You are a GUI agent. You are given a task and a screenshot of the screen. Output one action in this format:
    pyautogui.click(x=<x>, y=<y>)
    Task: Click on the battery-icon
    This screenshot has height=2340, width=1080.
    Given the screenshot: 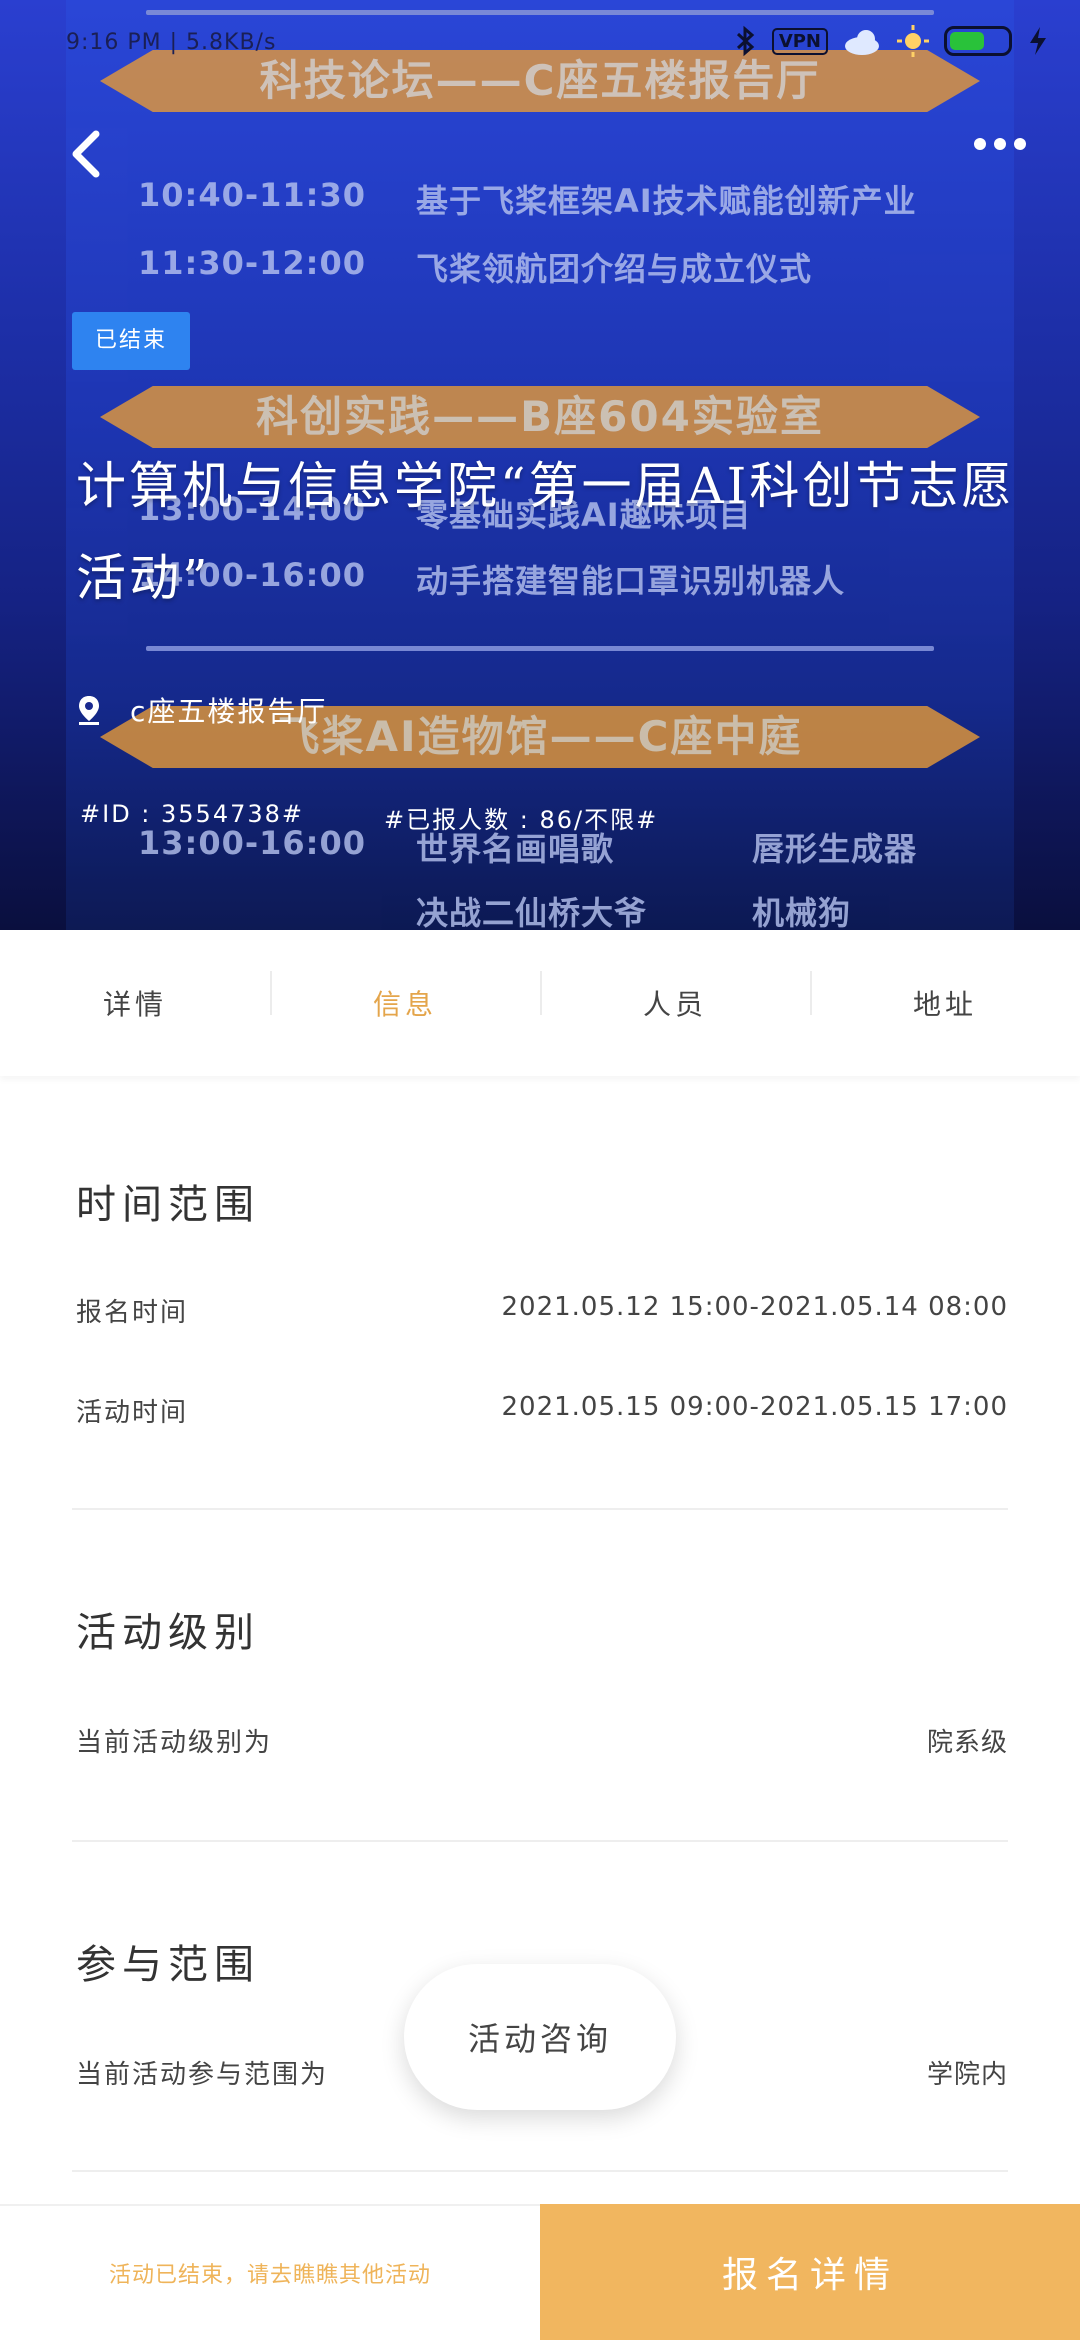 What is the action you would take?
    pyautogui.click(x=978, y=41)
    